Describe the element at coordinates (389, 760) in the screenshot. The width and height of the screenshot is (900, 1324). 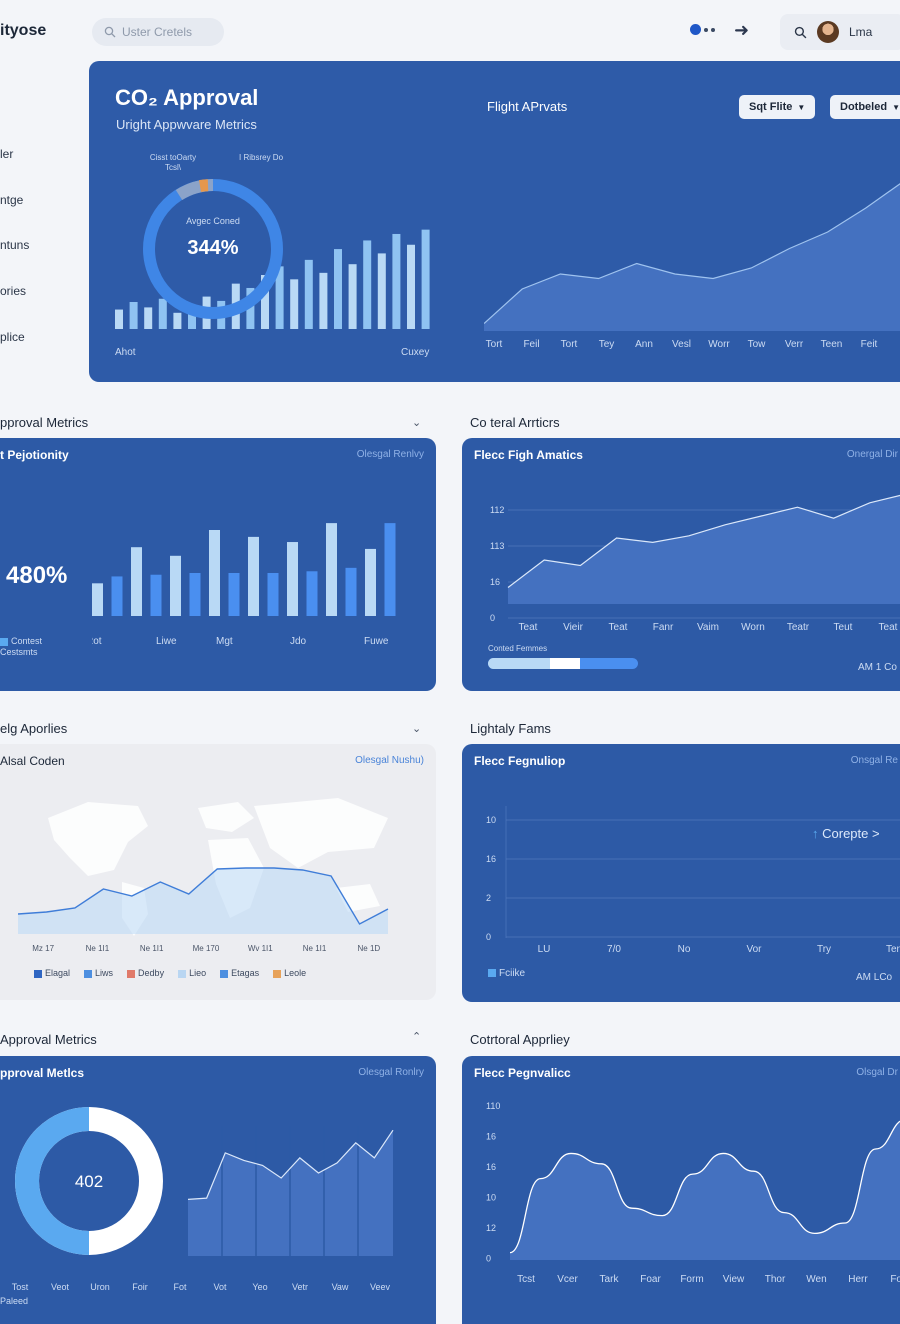
I see `card-link: Olesgal Nushu)` at that location.